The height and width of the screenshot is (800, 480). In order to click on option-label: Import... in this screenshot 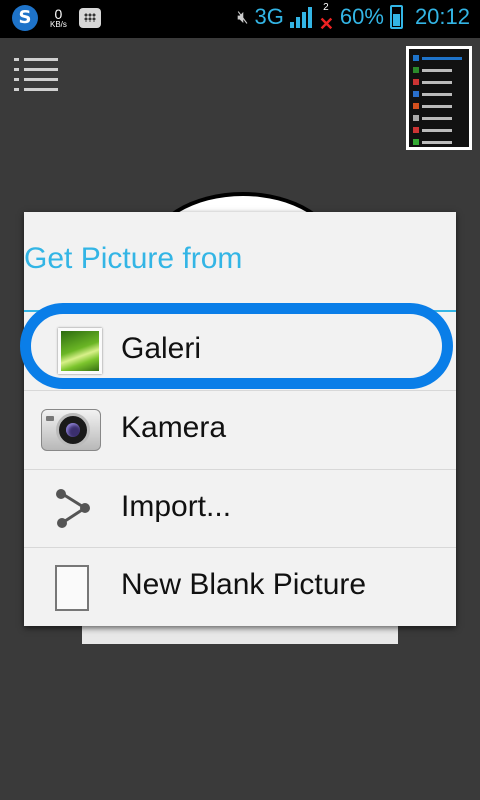, I will do `click(176, 506)`.